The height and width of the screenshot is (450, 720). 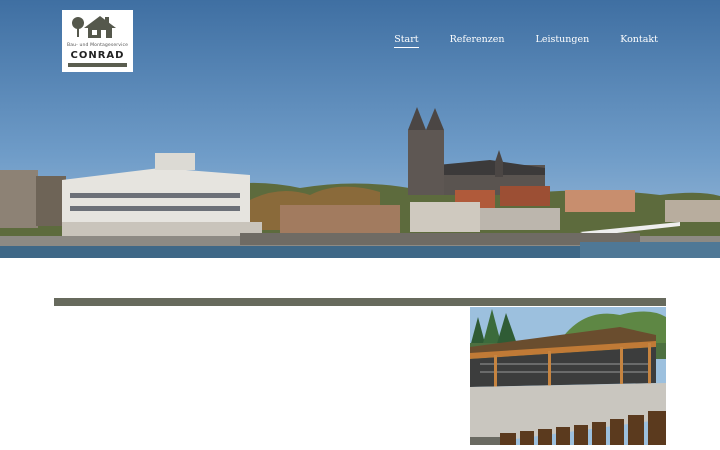 I want to click on pavilion-photo, so click(x=568, y=376).